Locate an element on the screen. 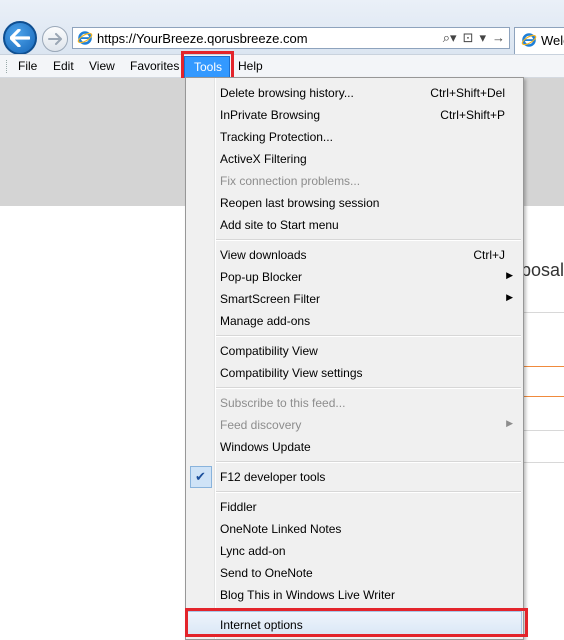 The image size is (564, 640). address-url: https://YourBreeze.qorusbreeze.com is located at coordinates (202, 38).